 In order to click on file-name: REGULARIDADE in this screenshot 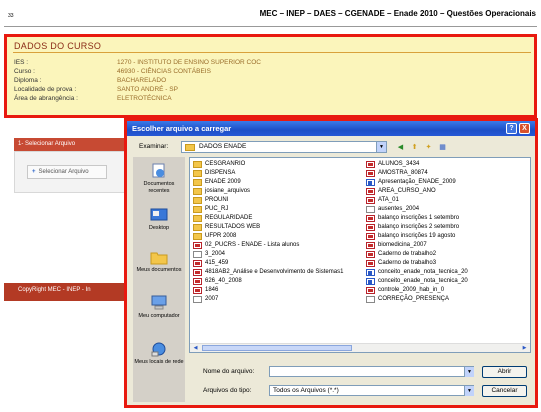, I will do `click(229, 218)`.